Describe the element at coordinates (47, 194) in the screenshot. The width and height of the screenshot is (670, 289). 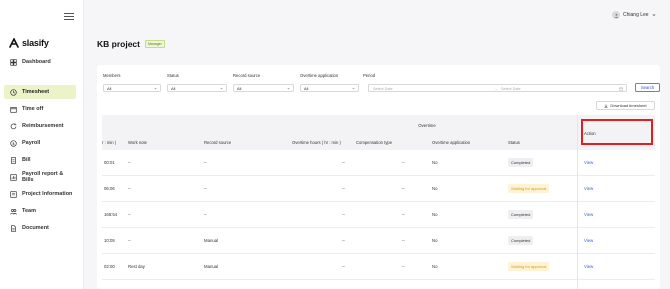
I see `sidebar-item-label: Project Information` at that location.